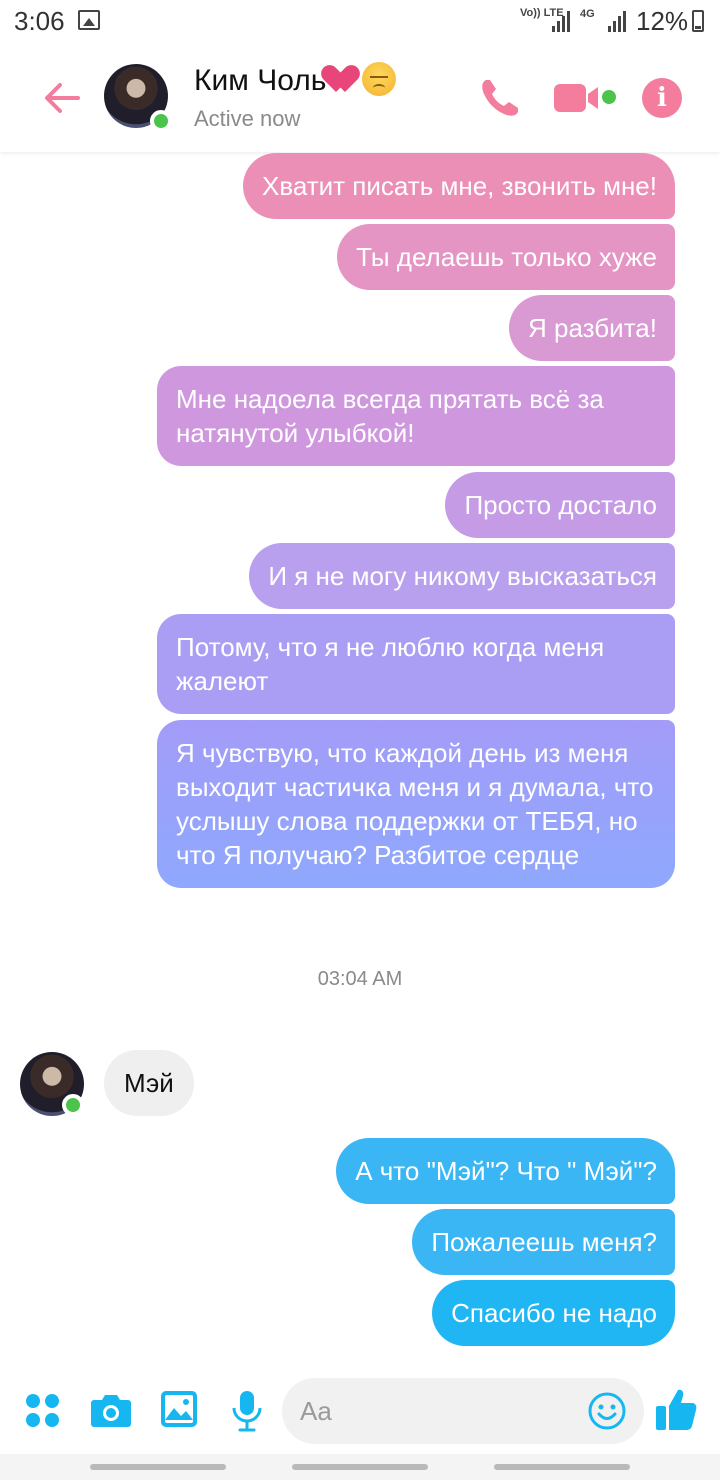 The image size is (720, 1480). I want to click on contact-name-text: Ким Чоль, so click(260, 80).